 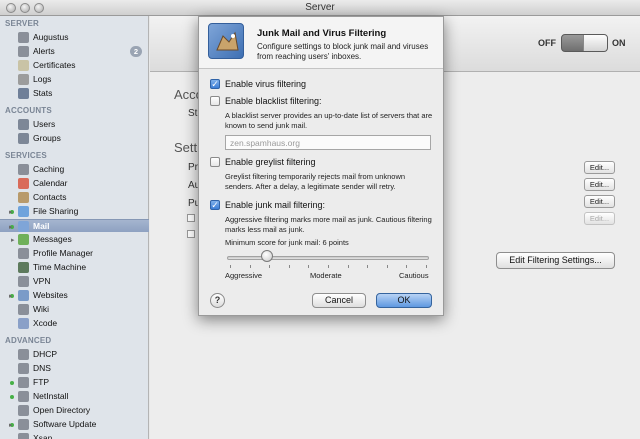 What do you see at coordinates (23, 239) in the screenshot?
I see `messages-icon` at bounding box center [23, 239].